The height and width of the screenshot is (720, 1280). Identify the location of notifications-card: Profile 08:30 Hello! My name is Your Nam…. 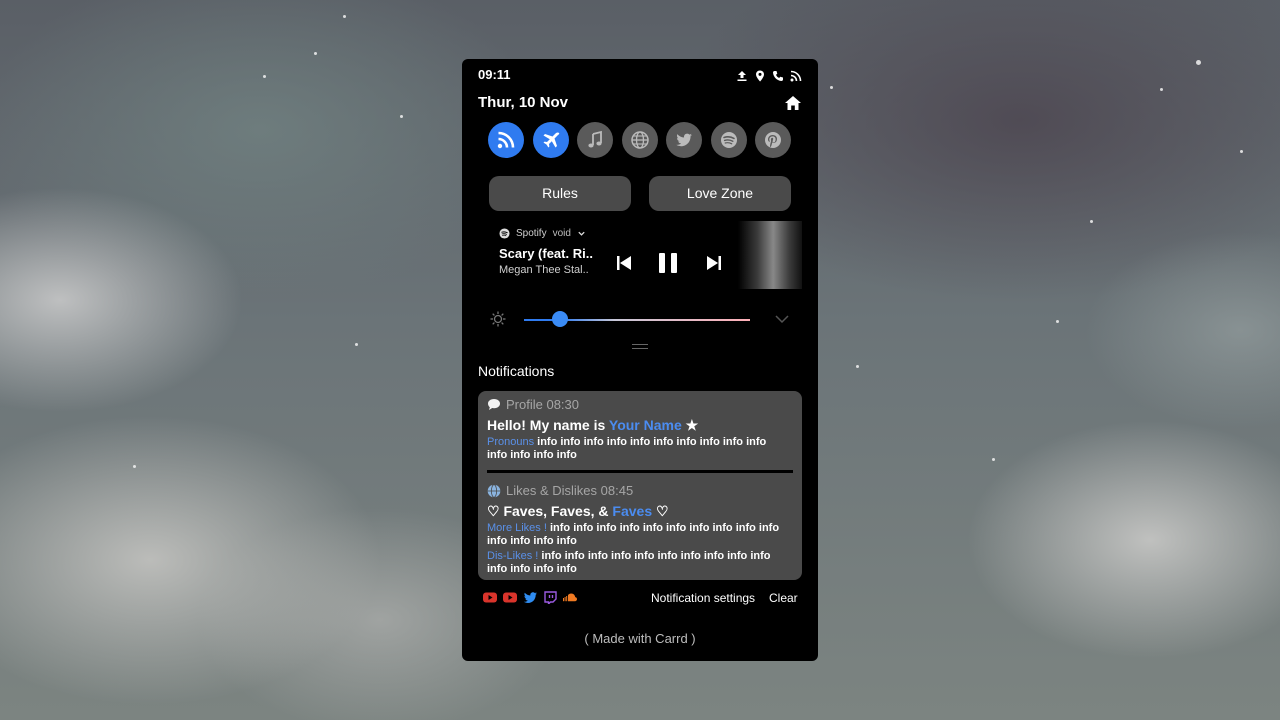
(640, 485).